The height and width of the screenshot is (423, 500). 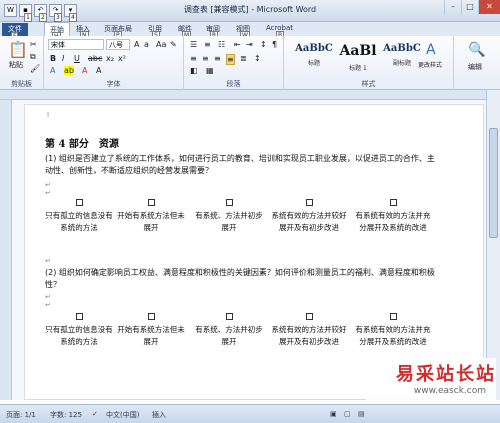 What do you see at coordinates (79, 221) in the screenshot?
I see `option-label: 只有孤立的信息没有系统的方法` at bounding box center [79, 221].